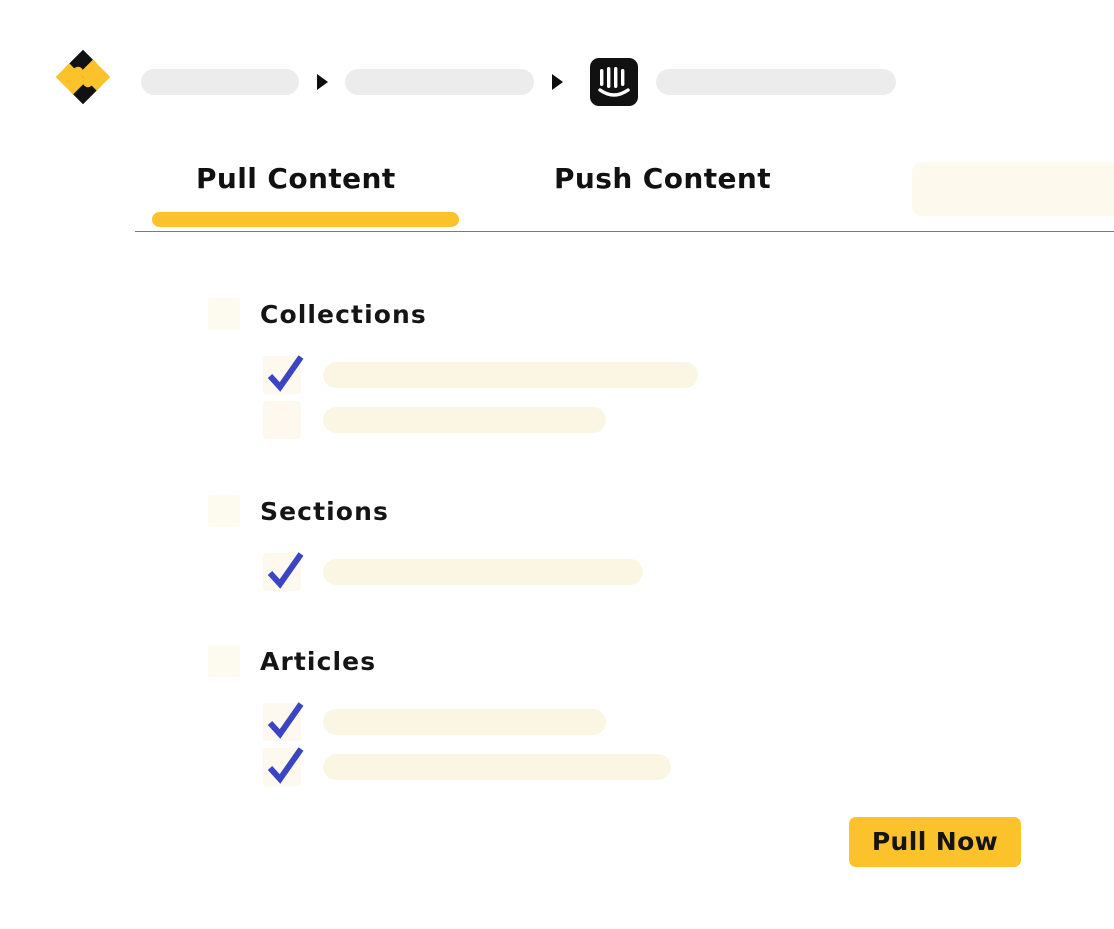 The height and width of the screenshot is (929, 1114). I want to click on intercom-icon, so click(614, 82).